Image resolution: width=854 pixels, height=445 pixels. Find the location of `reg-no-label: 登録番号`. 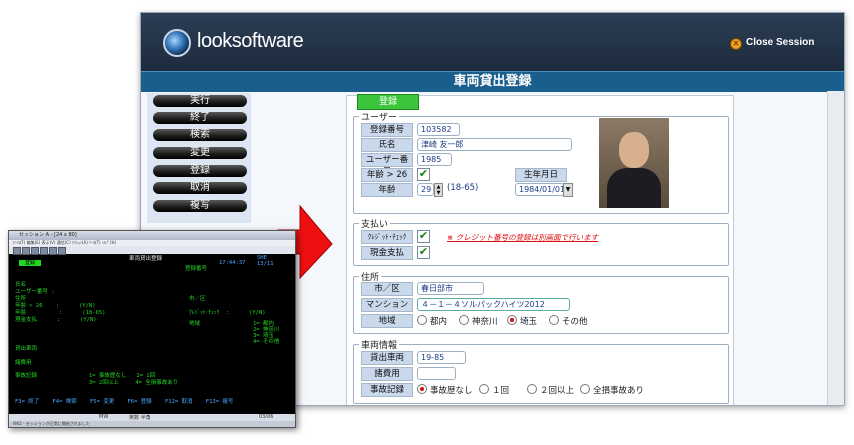

reg-no-label: 登録番号 is located at coordinates (387, 130).